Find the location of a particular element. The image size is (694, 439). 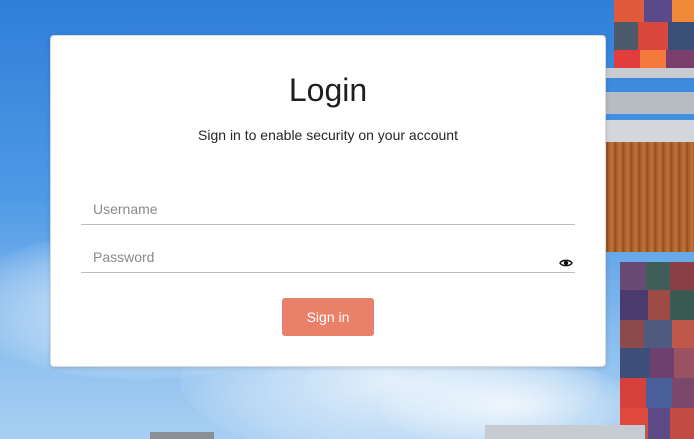

colorful-building is located at coordinates (644, 219).